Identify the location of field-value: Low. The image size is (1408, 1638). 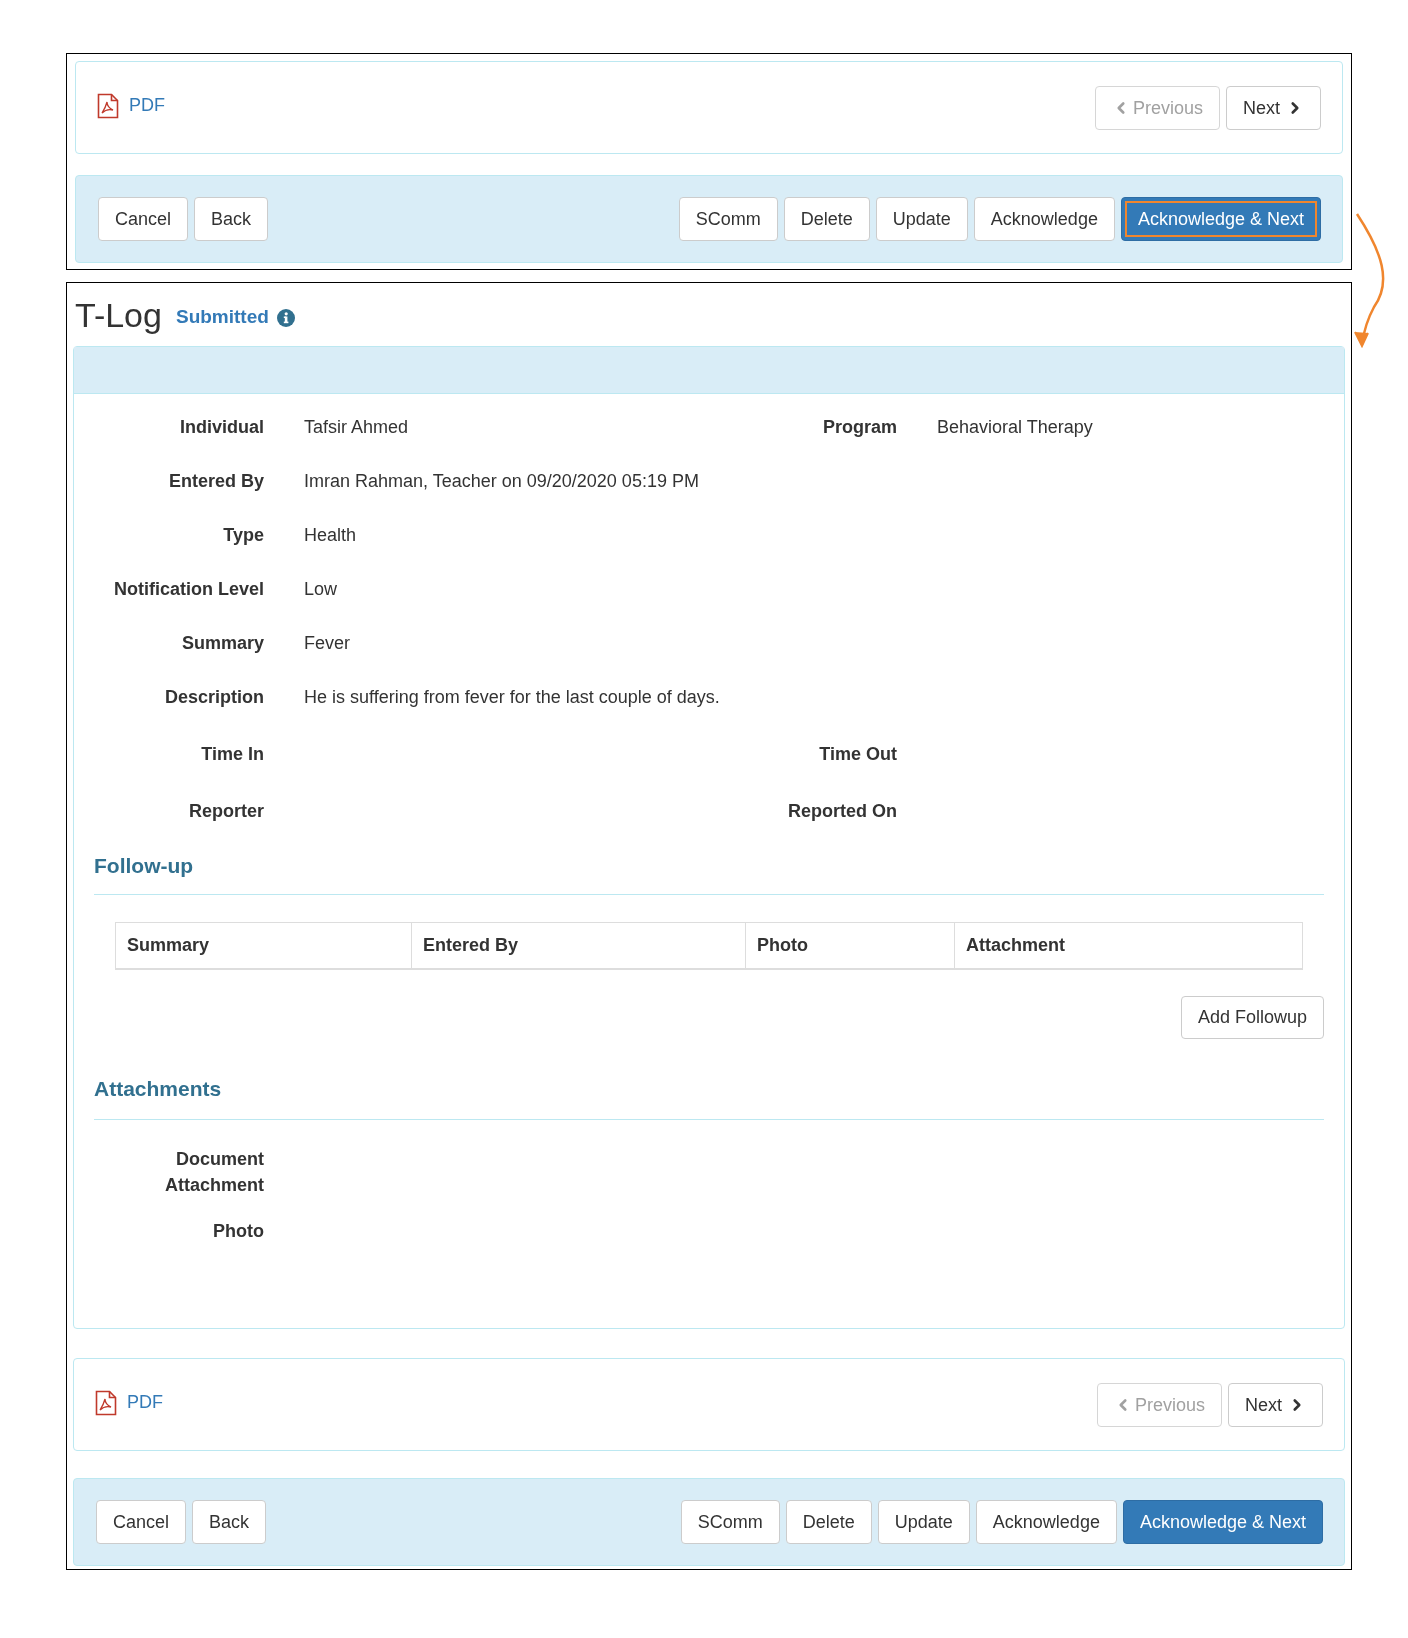
(321, 588).